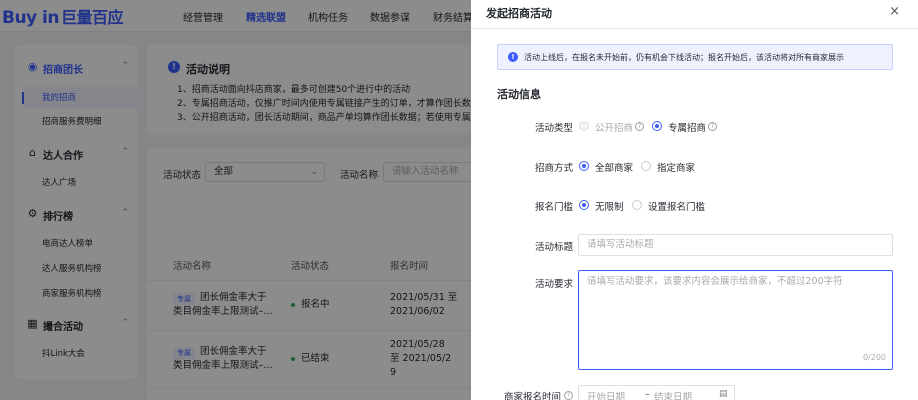  What do you see at coordinates (614, 168) in the screenshot?
I see `radio-label: 全部商家` at bounding box center [614, 168].